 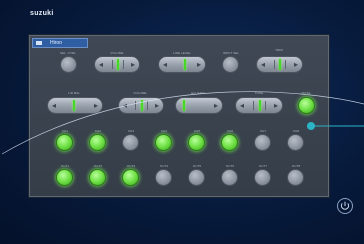 What do you see at coordinates (229, 142) in the screenshot?
I see `ch6-button` at bounding box center [229, 142].